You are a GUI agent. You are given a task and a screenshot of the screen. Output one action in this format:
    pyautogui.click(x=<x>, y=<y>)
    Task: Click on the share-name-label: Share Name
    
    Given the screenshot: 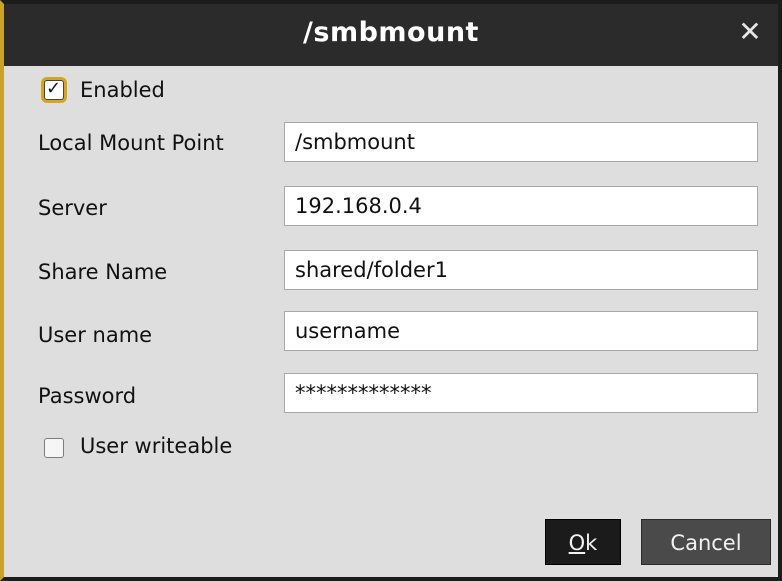 What is the action you would take?
    pyautogui.click(x=103, y=272)
    